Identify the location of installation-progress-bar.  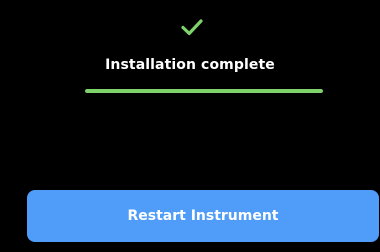
(204, 91).